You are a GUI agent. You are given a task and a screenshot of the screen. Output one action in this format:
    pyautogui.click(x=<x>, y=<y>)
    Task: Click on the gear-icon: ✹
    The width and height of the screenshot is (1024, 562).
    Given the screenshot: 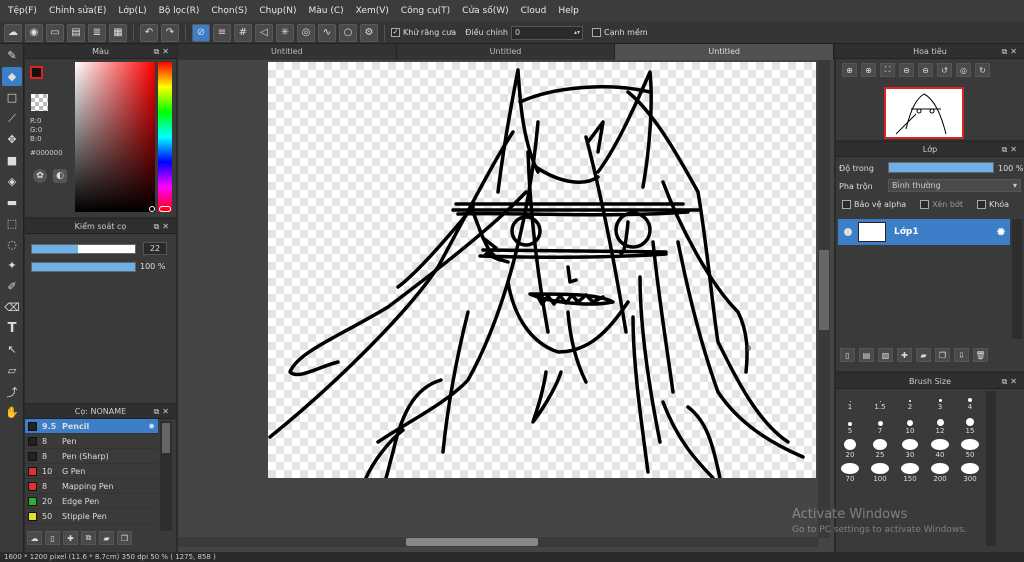 What is the action you would take?
    pyautogui.click(x=151, y=426)
    